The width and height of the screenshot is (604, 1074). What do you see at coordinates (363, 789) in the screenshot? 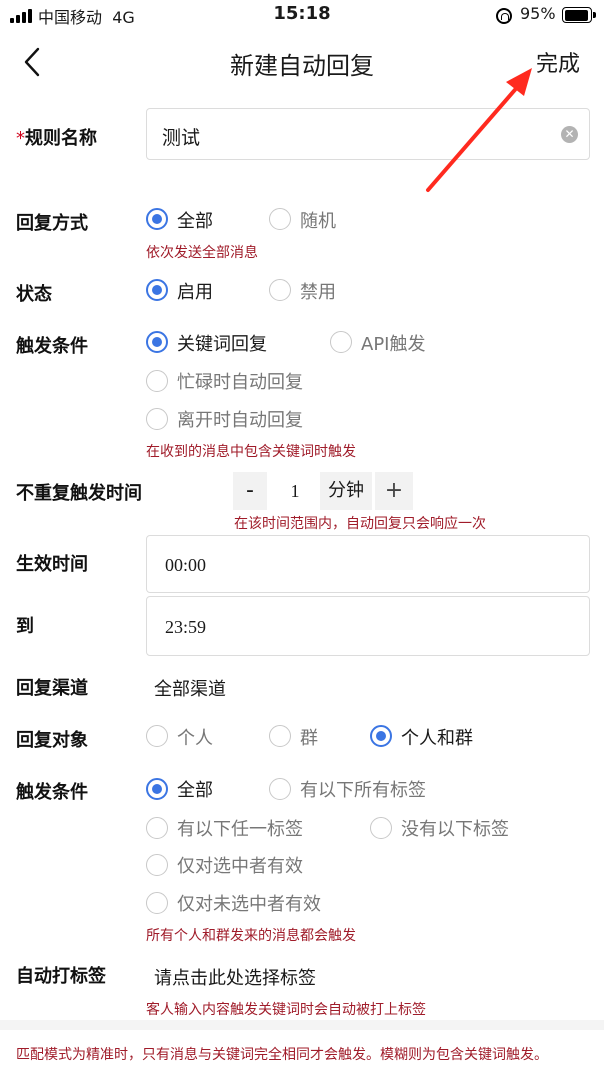
I see `tag-has-all-label: 有以下所有标签` at bounding box center [363, 789].